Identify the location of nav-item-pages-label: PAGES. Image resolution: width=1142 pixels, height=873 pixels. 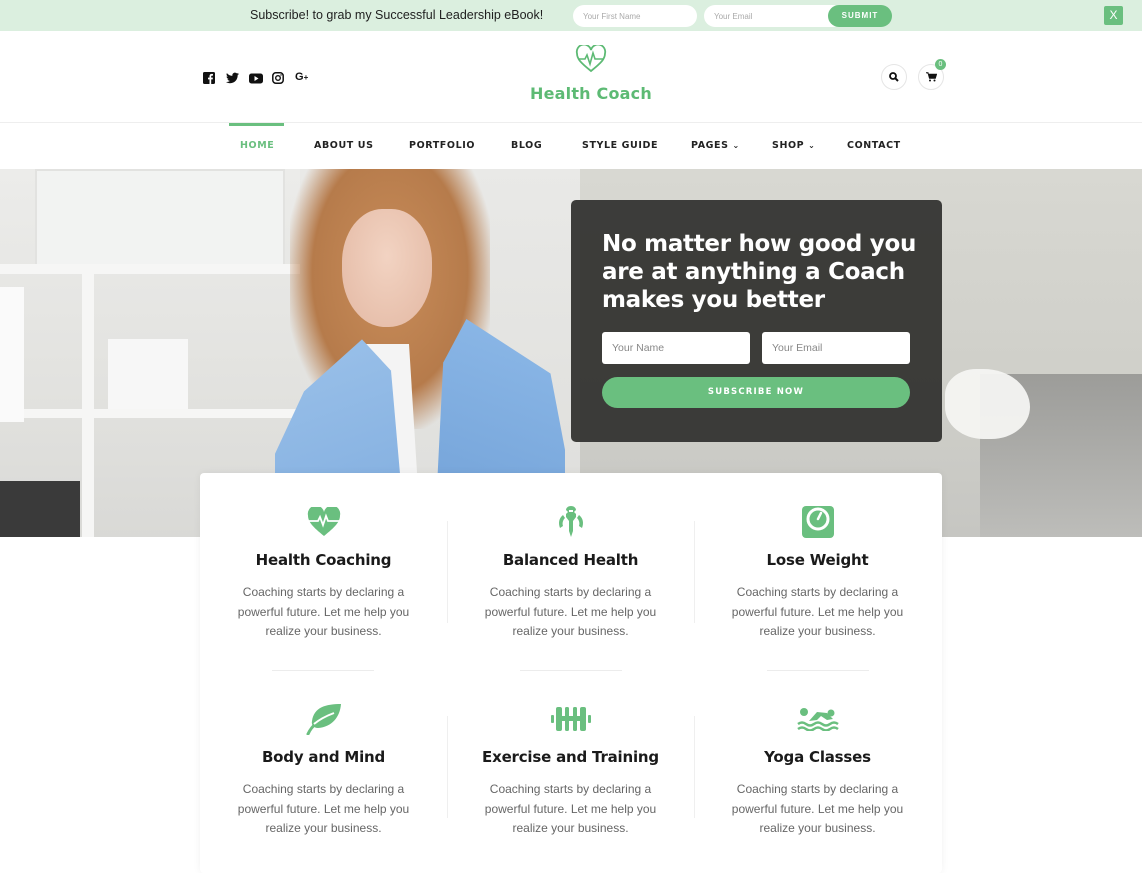
(710, 145).